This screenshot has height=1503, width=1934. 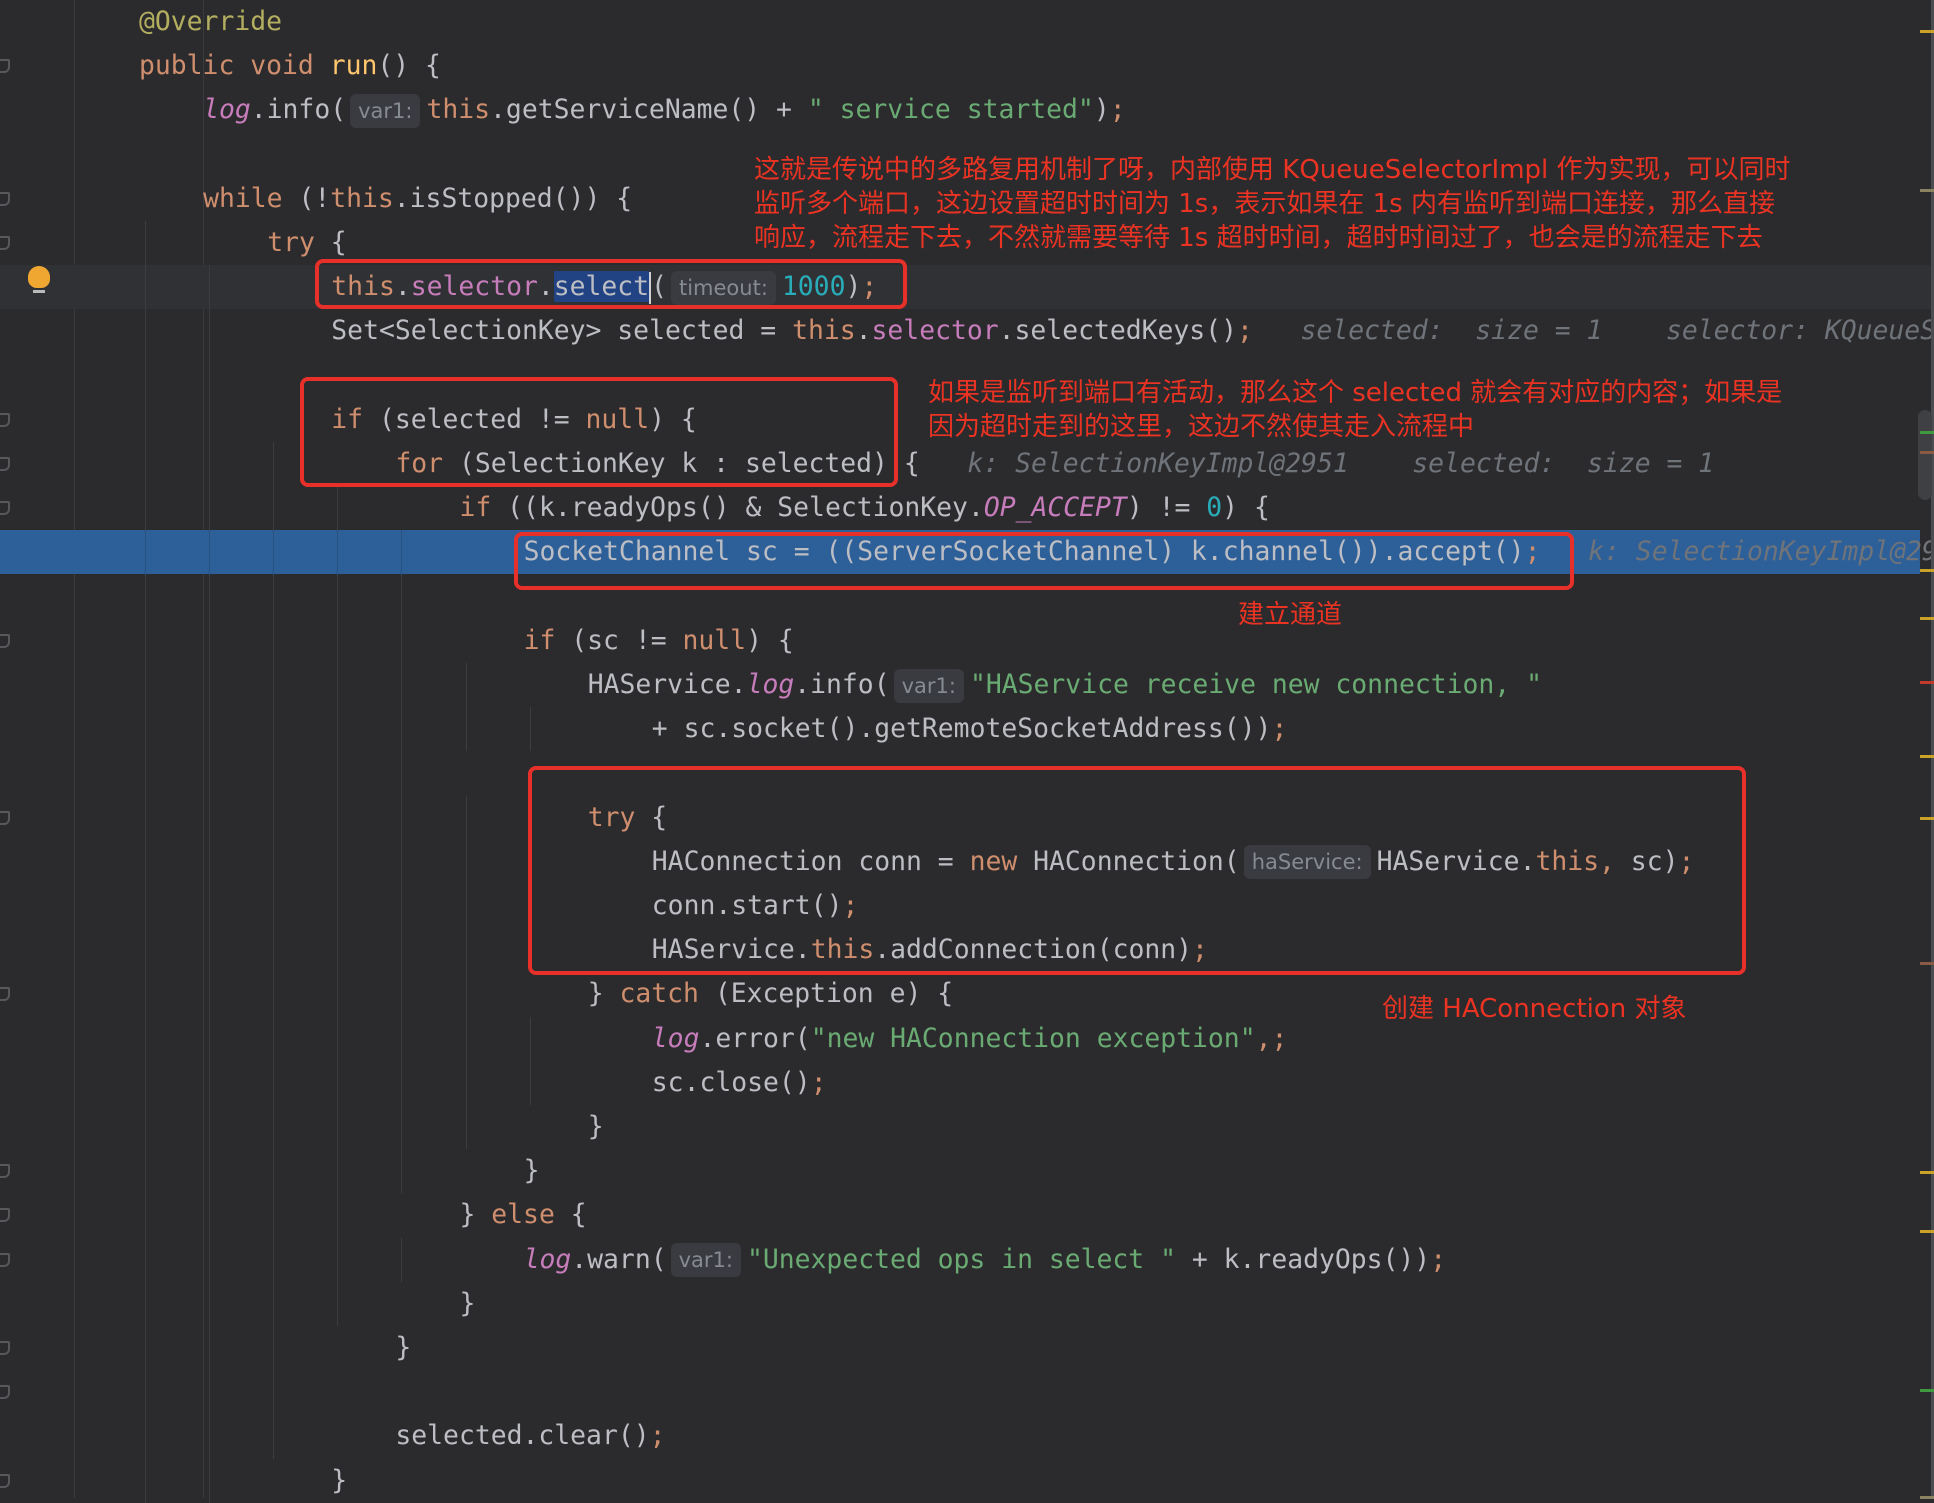 I want to click on indent-column-guide, so click(x=203, y=749).